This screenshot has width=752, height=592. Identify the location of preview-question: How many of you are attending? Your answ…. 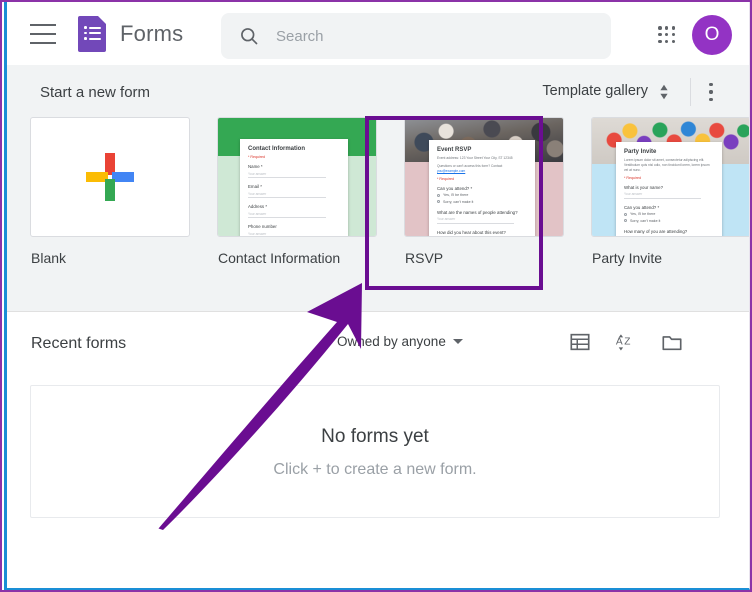
(669, 232).